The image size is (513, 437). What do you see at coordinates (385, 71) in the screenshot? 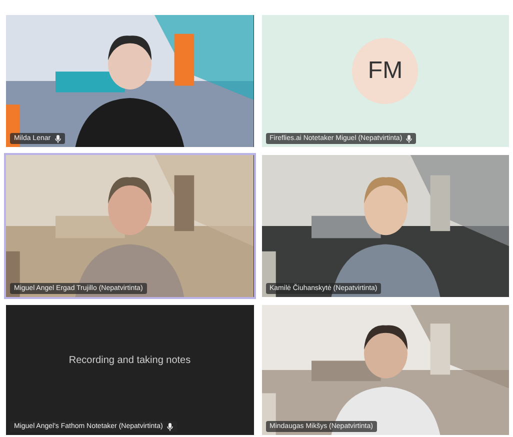
I see `avatar-initials: FM` at bounding box center [385, 71].